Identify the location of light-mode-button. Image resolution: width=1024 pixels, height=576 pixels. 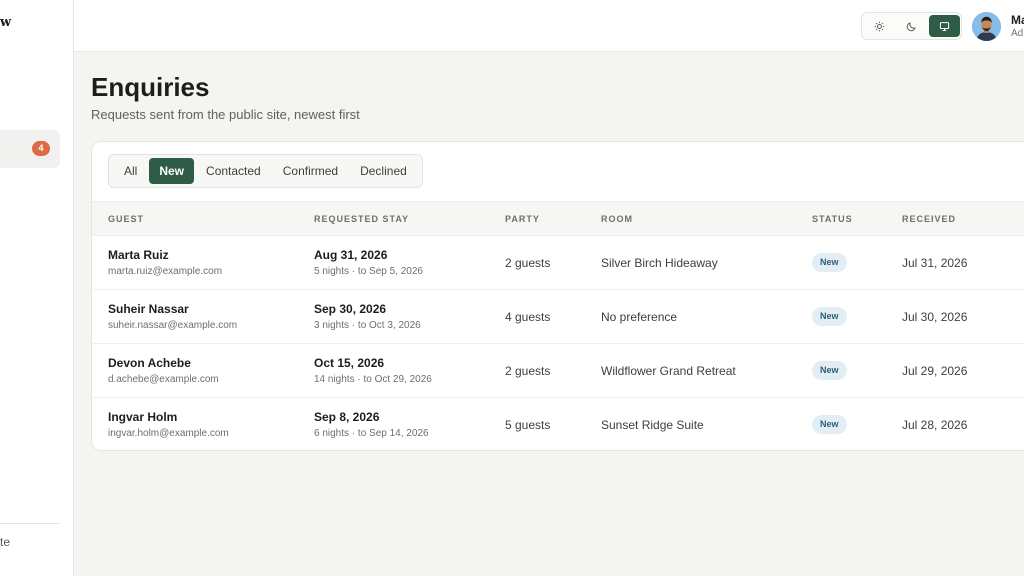
(879, 26).